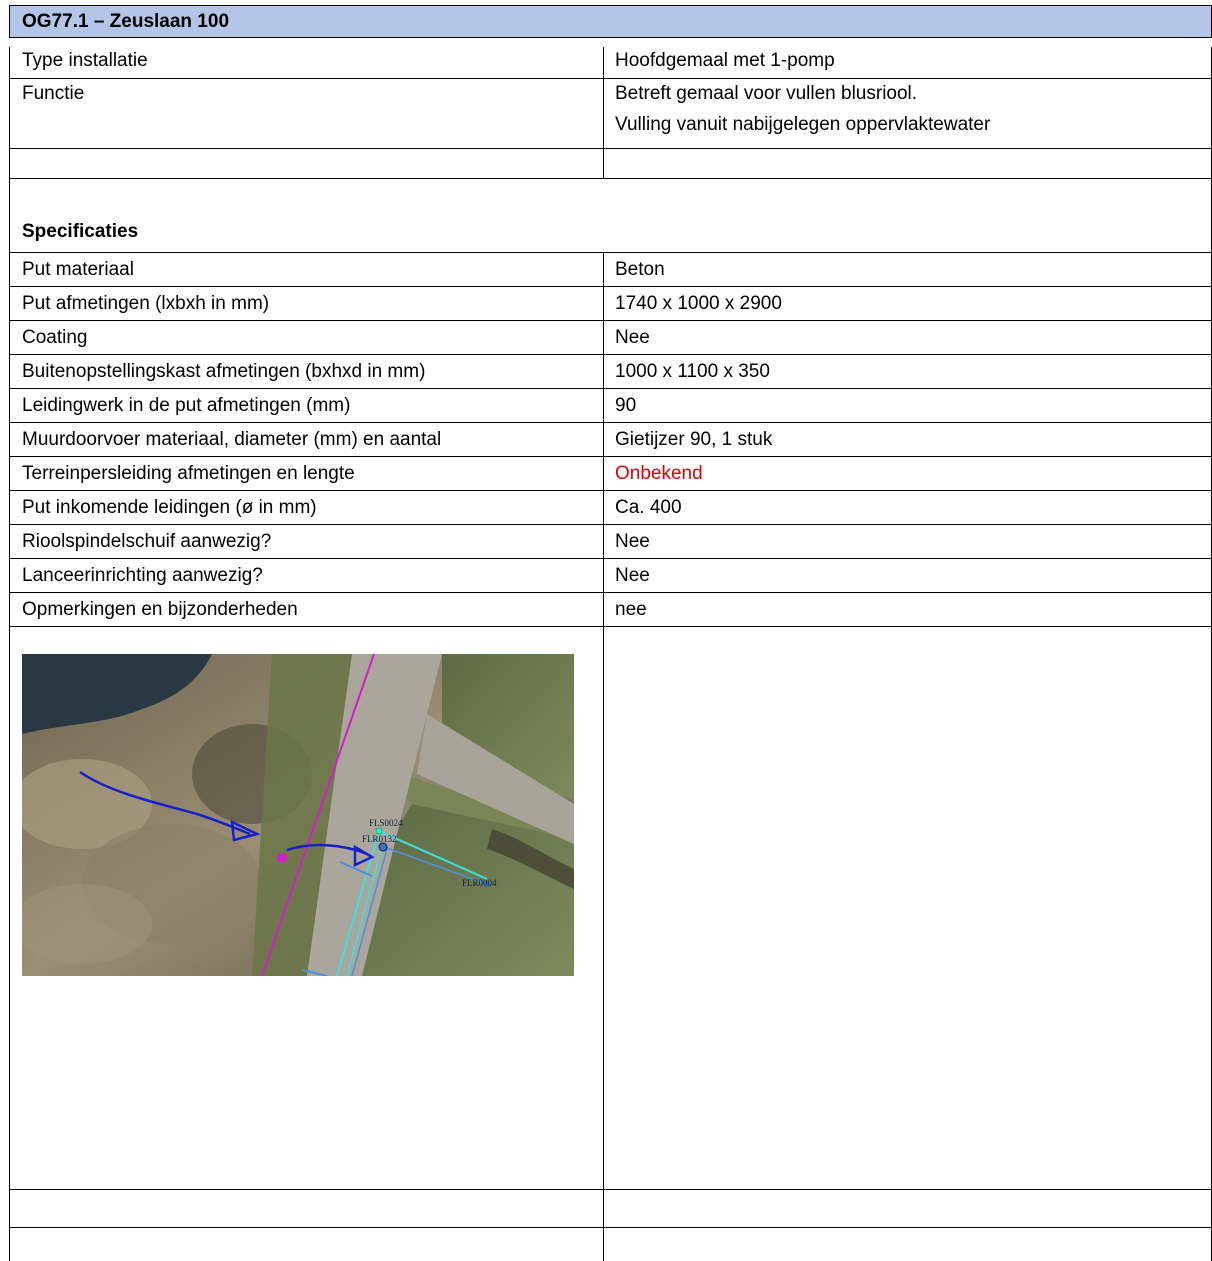  What do you see at coordinates (147, 541) in the screenshot?
I see `spec-label: Rioolspindelschuif aanwezig?` at bounding box center [147, 541].